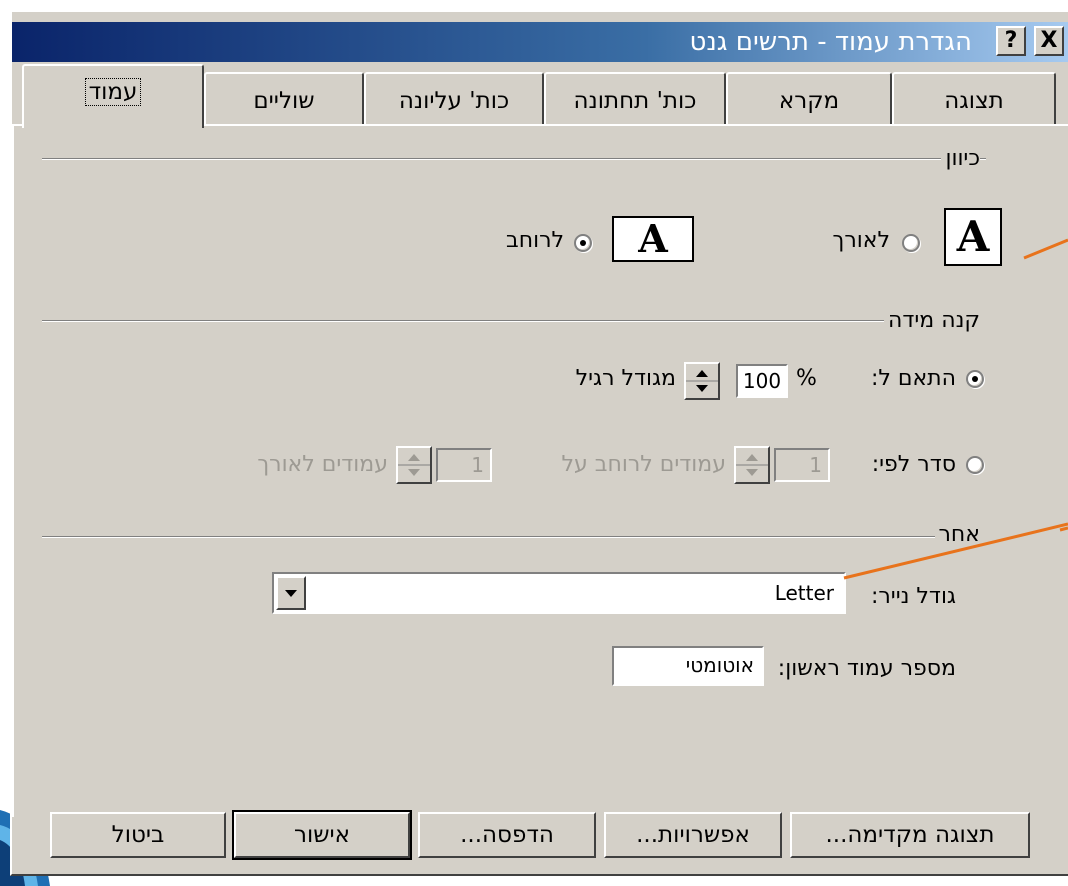 Image resolution: width=1068 pixels, height=886 pixels. Describe the element at coordinates (138, 835) in the screenshot. I see `cancel-button: ביטול` at that location.